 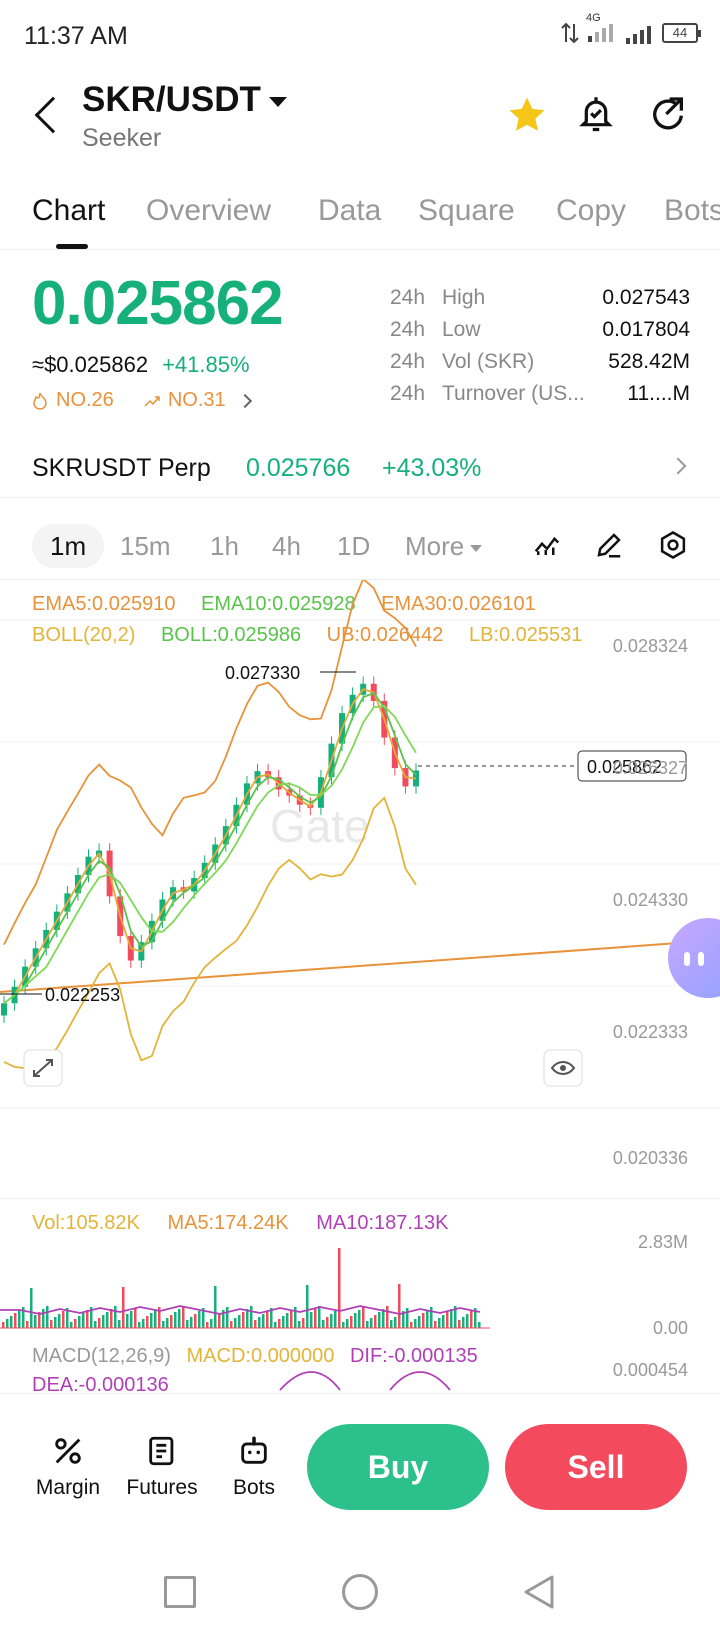 What do you see at coordinates (360, 117) in the screenshot?
I see `header: SKR/USDT Seeker` at bounding box center [360, 117].